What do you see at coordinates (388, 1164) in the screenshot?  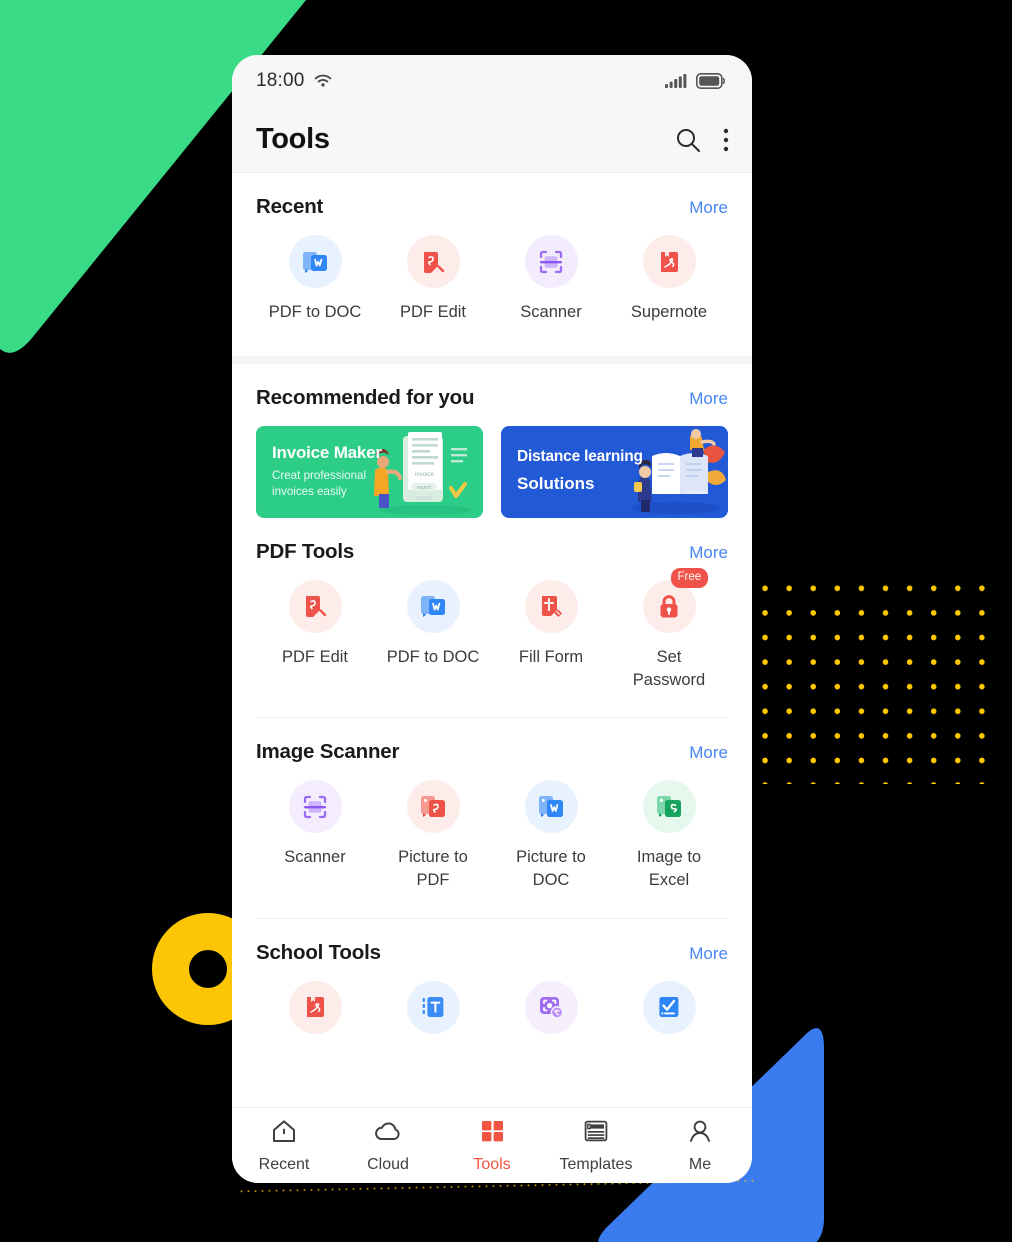 I see `nav-label: Cloud` at bounding box center [388, 1164].